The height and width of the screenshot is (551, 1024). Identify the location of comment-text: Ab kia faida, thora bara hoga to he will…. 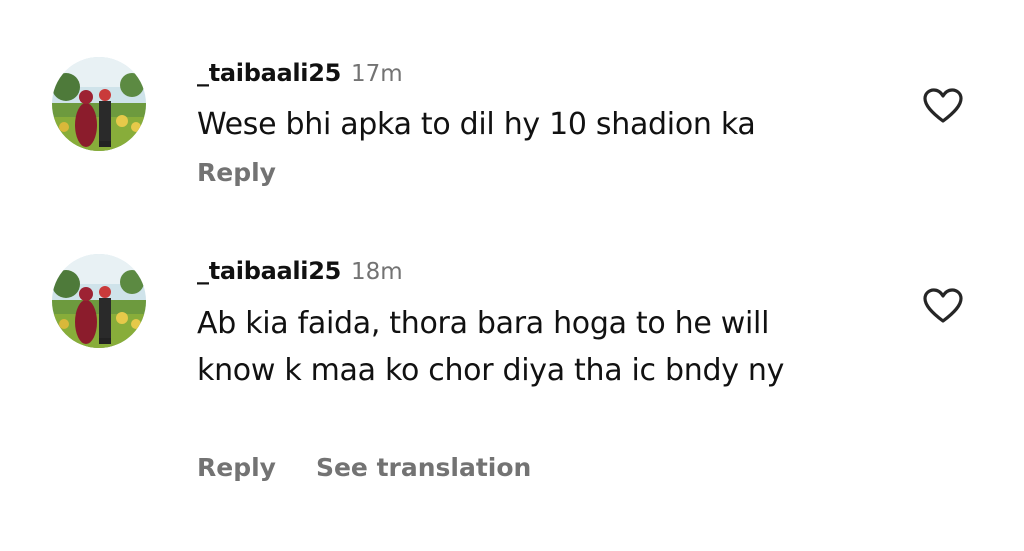
(491, 347).